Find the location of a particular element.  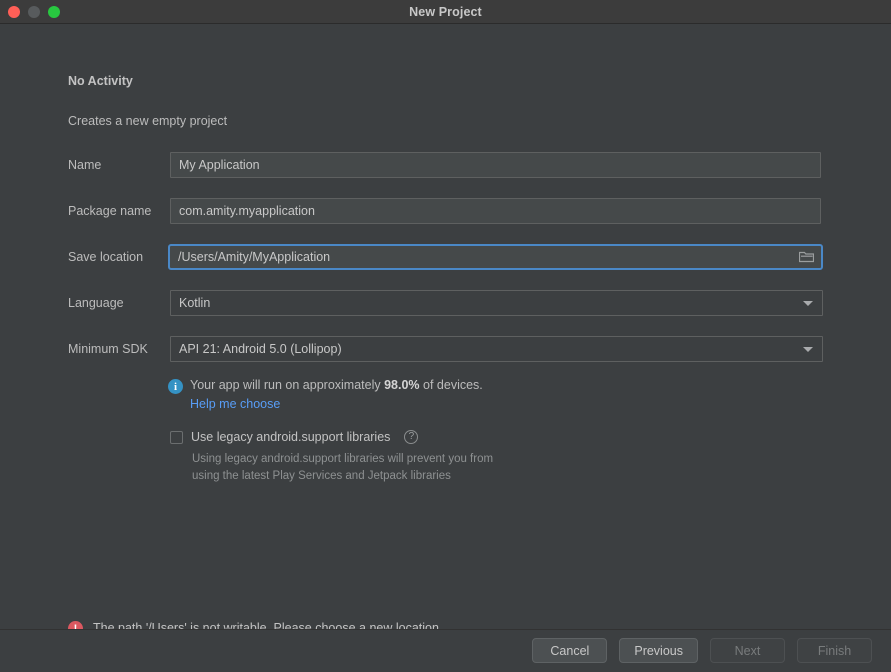

package-name-input: com.amity.myapplication is located at coordinates (495, 211).